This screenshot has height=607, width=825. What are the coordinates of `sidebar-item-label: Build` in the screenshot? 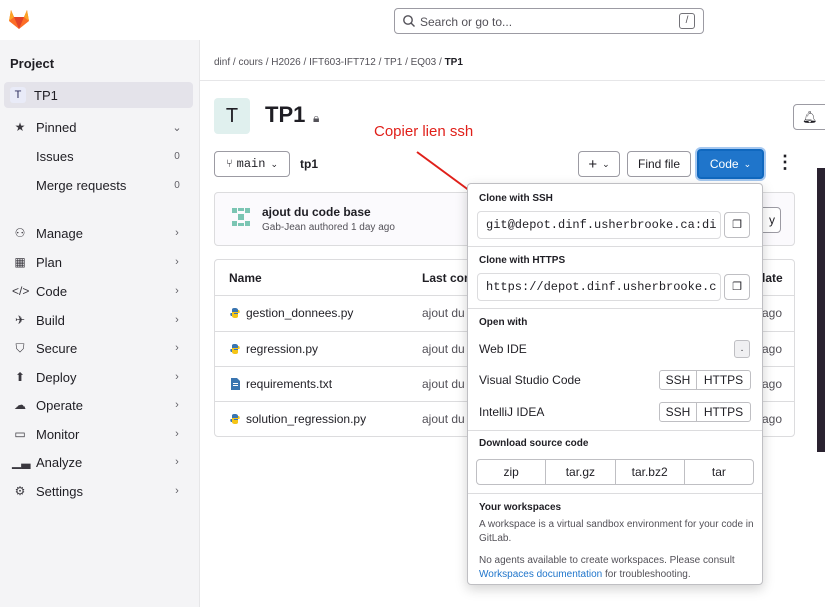 It's located at (50, 320).